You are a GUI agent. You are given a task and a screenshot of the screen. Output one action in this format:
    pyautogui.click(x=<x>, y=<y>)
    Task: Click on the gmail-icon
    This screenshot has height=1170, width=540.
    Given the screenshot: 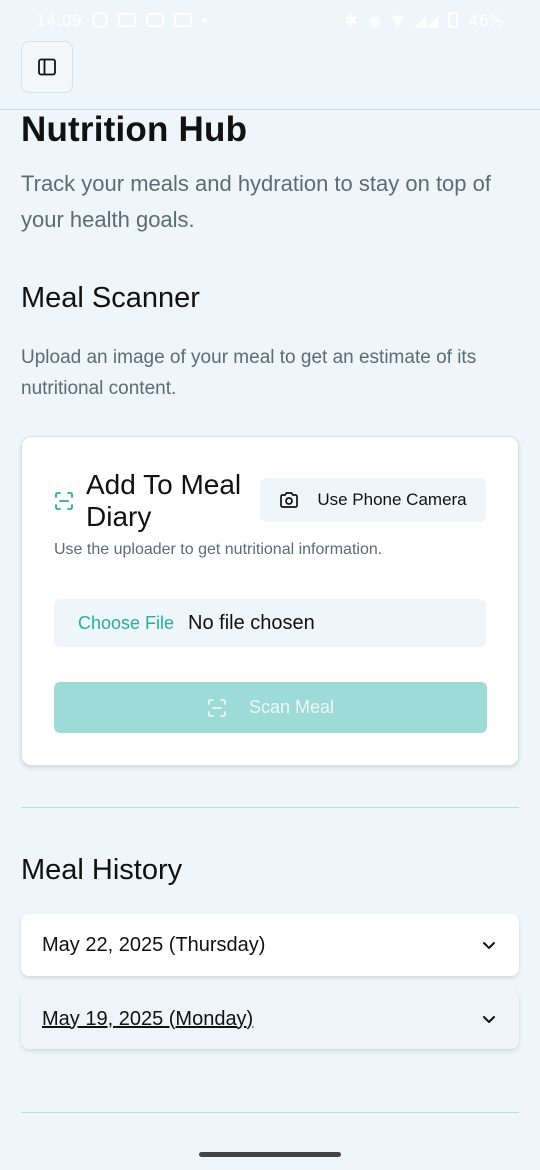 What is the action you would take?
    pyautogui.click(x=127, y=20)
    